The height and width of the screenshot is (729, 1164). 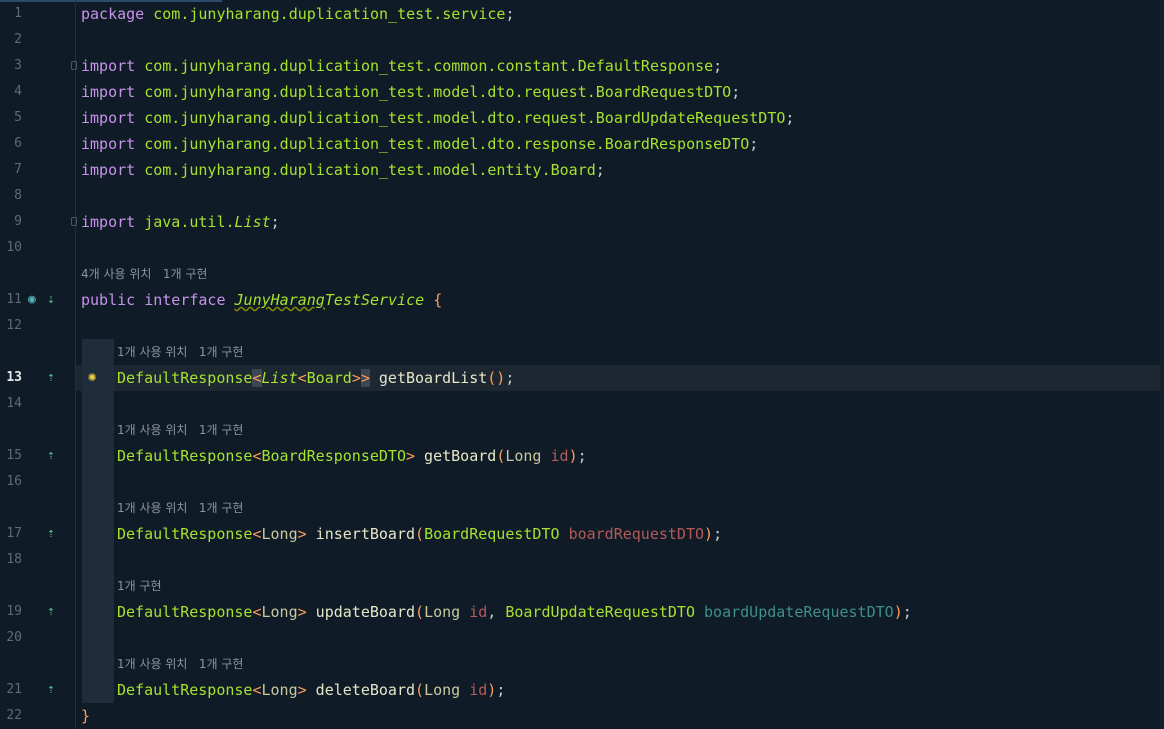 What do you see at coordinates (180, 352) in the screenshot?
I see `usage-hint-getBoardList: 1개 사용 위치 1개 구현` at bounding box center [180, 352].